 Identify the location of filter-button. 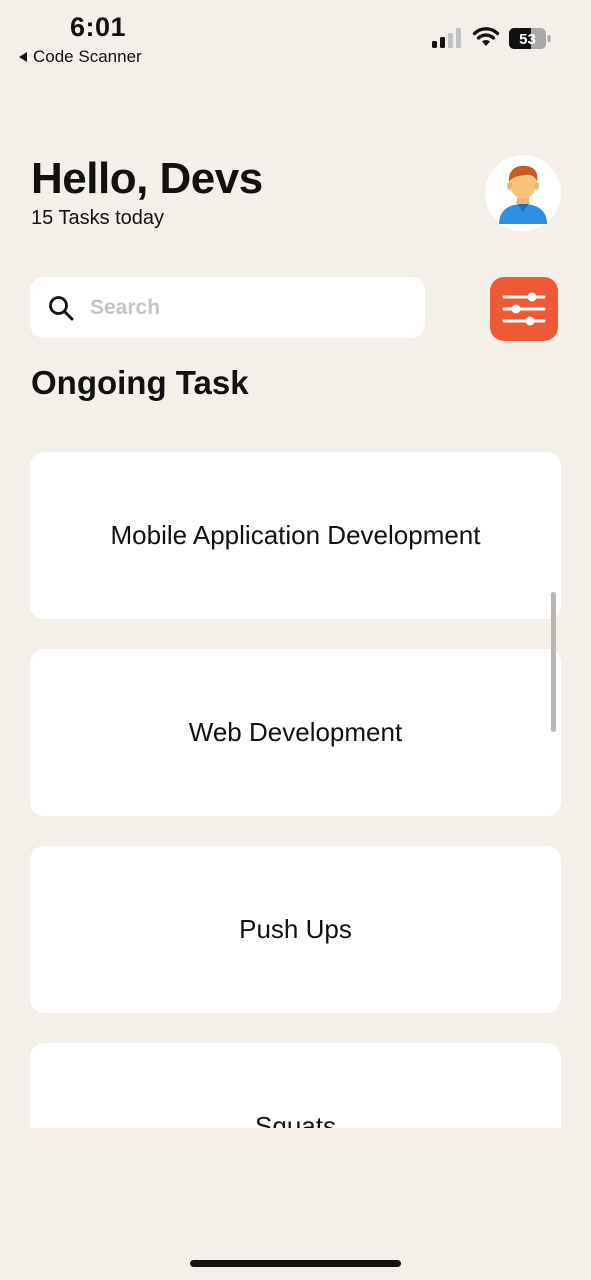
(524, 309).